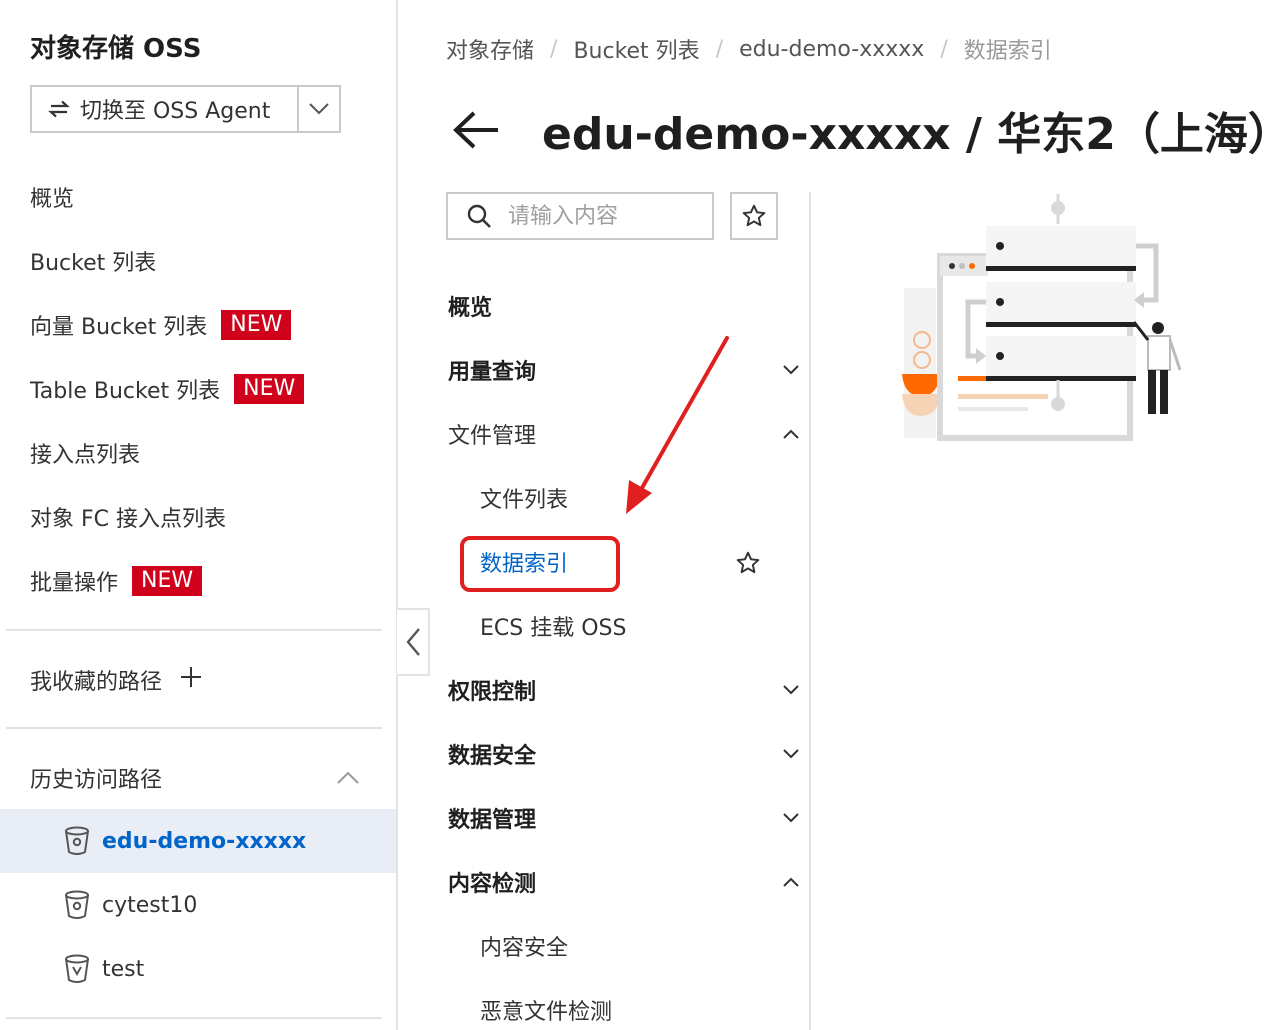  I want to click on menu-divider, so click(810, 611).